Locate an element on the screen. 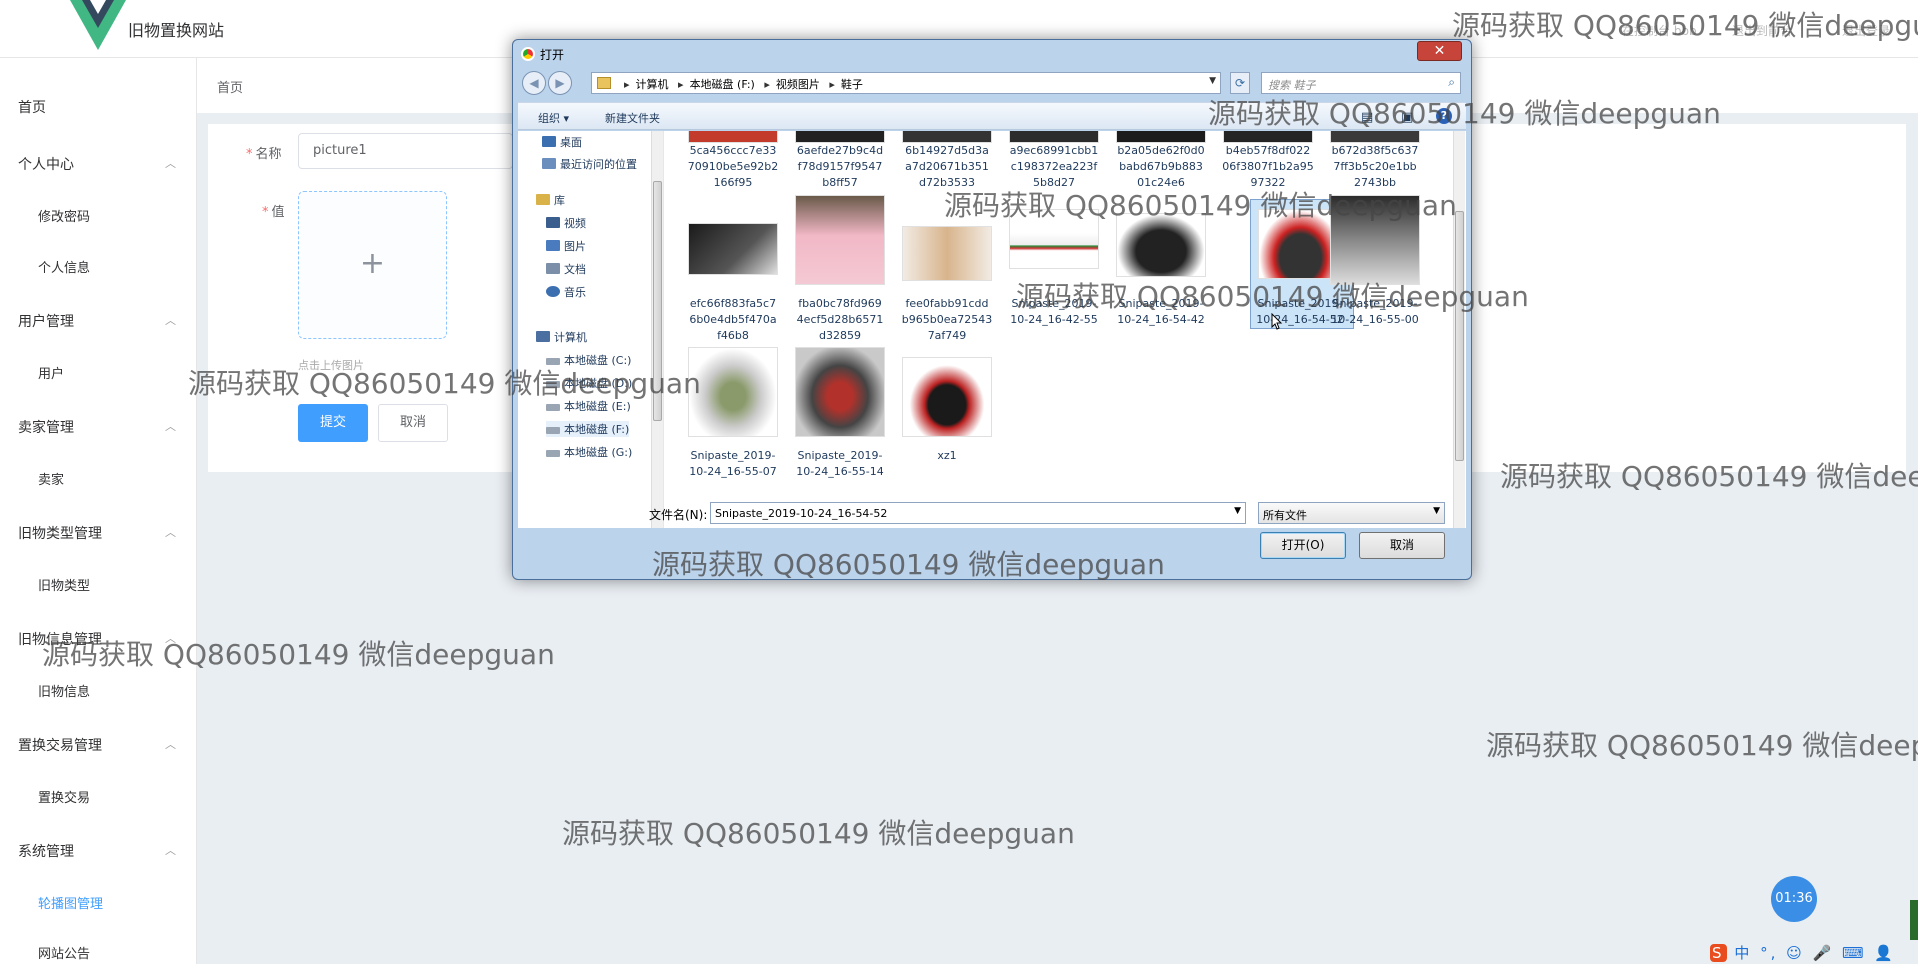  ime-tray: S 中 °, ☺ 🎤 ⌨ 👤 👕 ⊞ is located at coordinates (1814, 953).